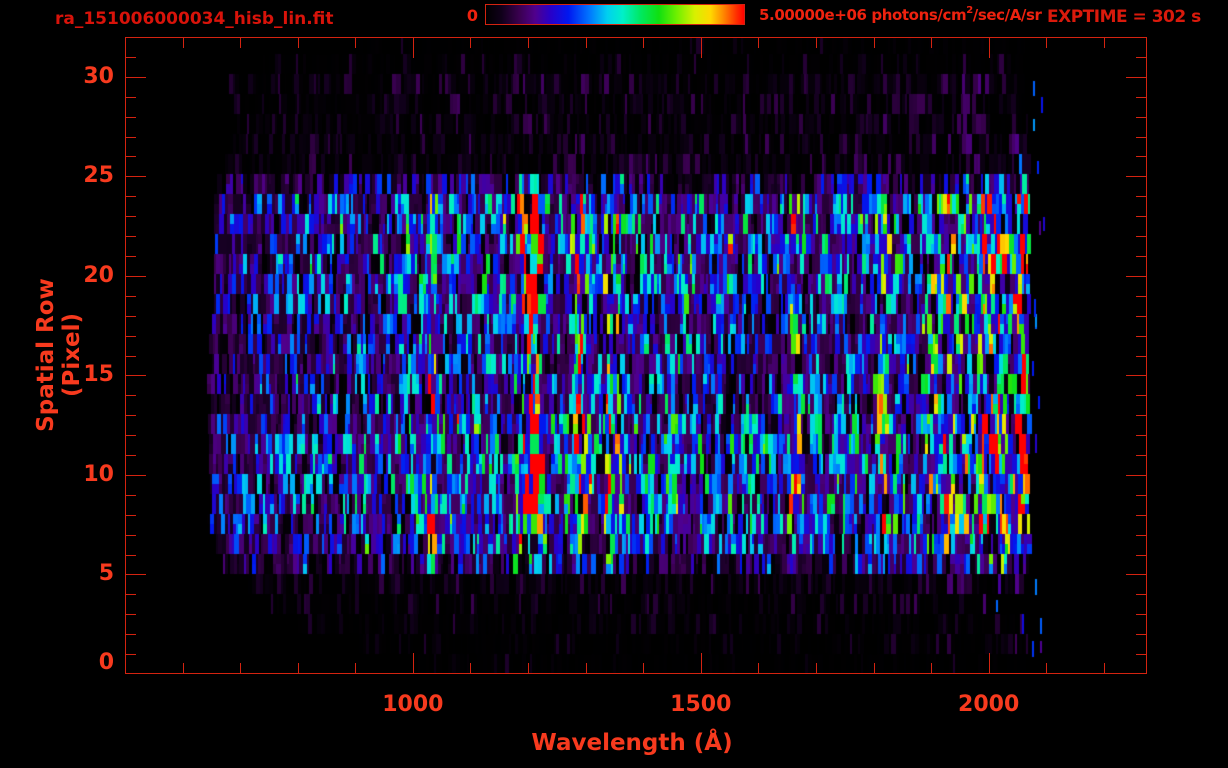 Image resolution: width=1228 pixels, height=768 pixels. Describe the element at coordinates (59, 355) in the screenshot. I see `y-axis-title: Spatial Row (Pixel)` at that location.